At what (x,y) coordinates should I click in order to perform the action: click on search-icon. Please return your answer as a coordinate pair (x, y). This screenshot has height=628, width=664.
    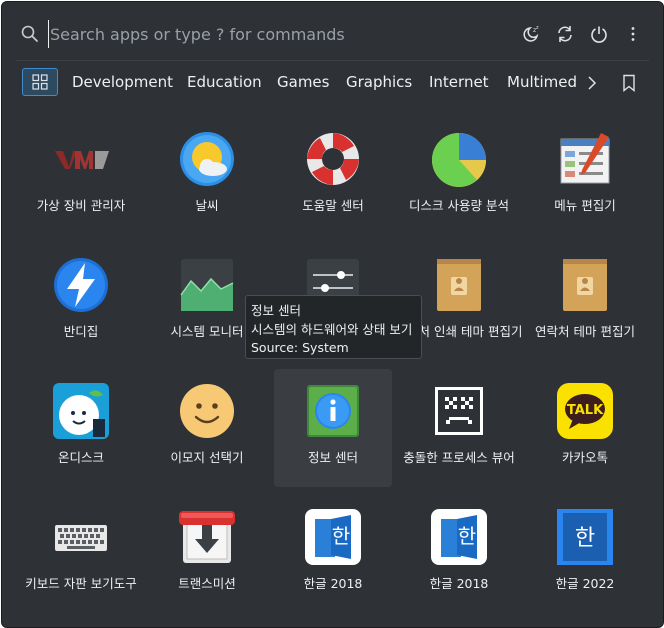
    Looking at the image, I should click on (29, 33).